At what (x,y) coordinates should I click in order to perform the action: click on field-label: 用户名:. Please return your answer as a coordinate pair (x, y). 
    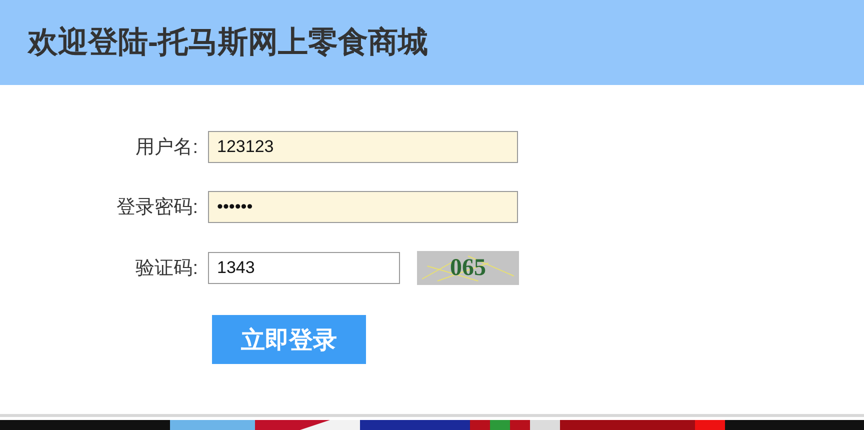
    Looking at the image, I should click on (166, 148).